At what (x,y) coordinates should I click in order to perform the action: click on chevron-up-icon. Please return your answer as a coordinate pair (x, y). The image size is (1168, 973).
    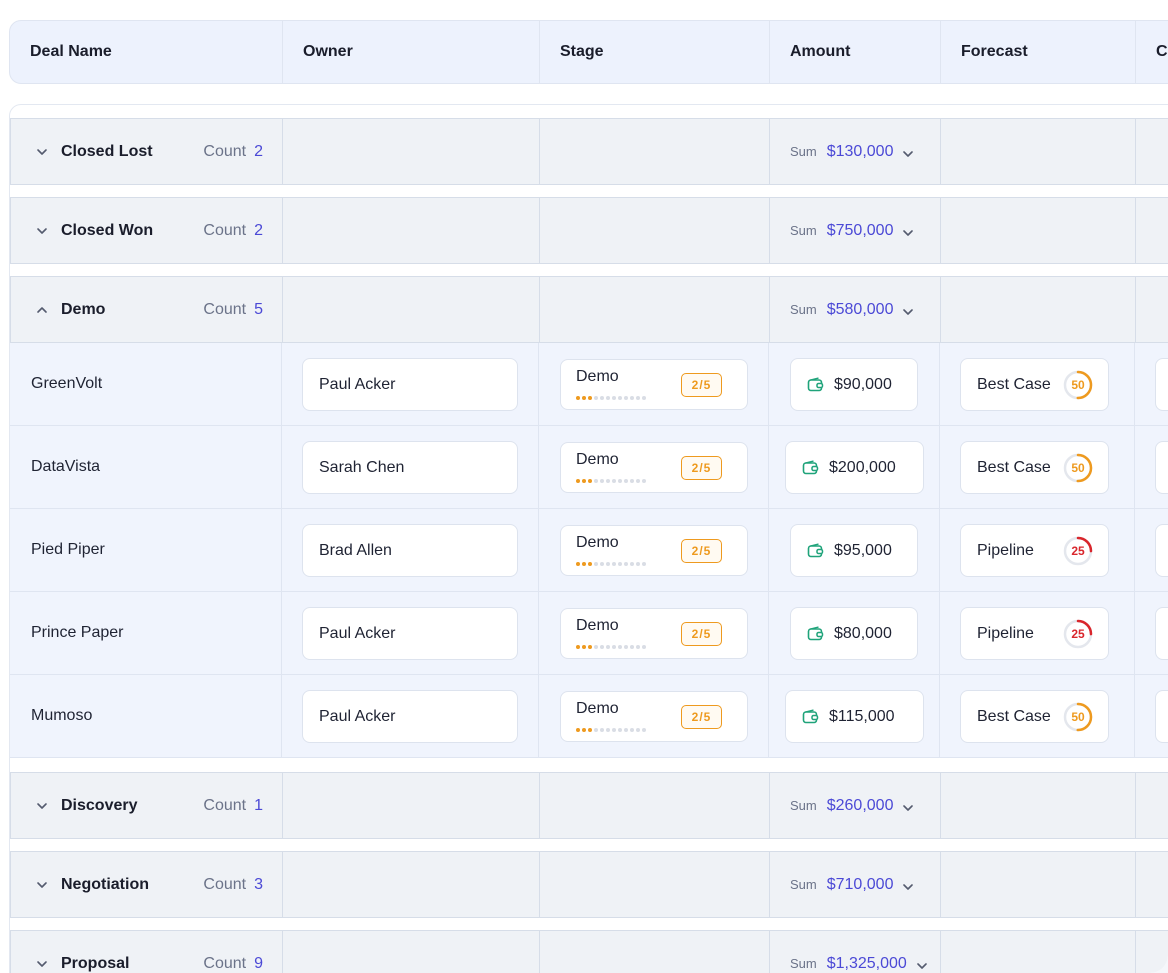
    Looking at the image, I should click on (42, 310).